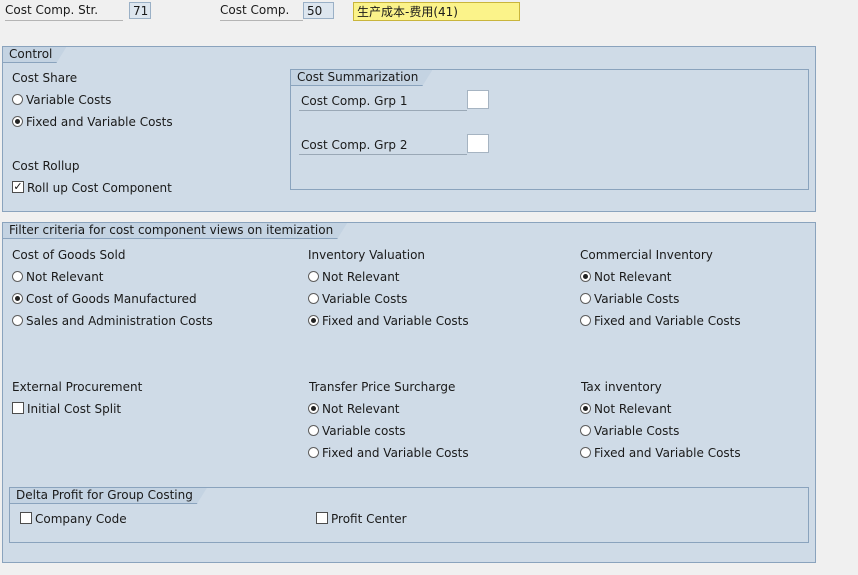 Image resolution: width=858 pixels, height=575 pixels. Describe the element at coordinates (99, 188) in the screenshot. I see `checkbox-label: Roll up Cost Component` at that location.